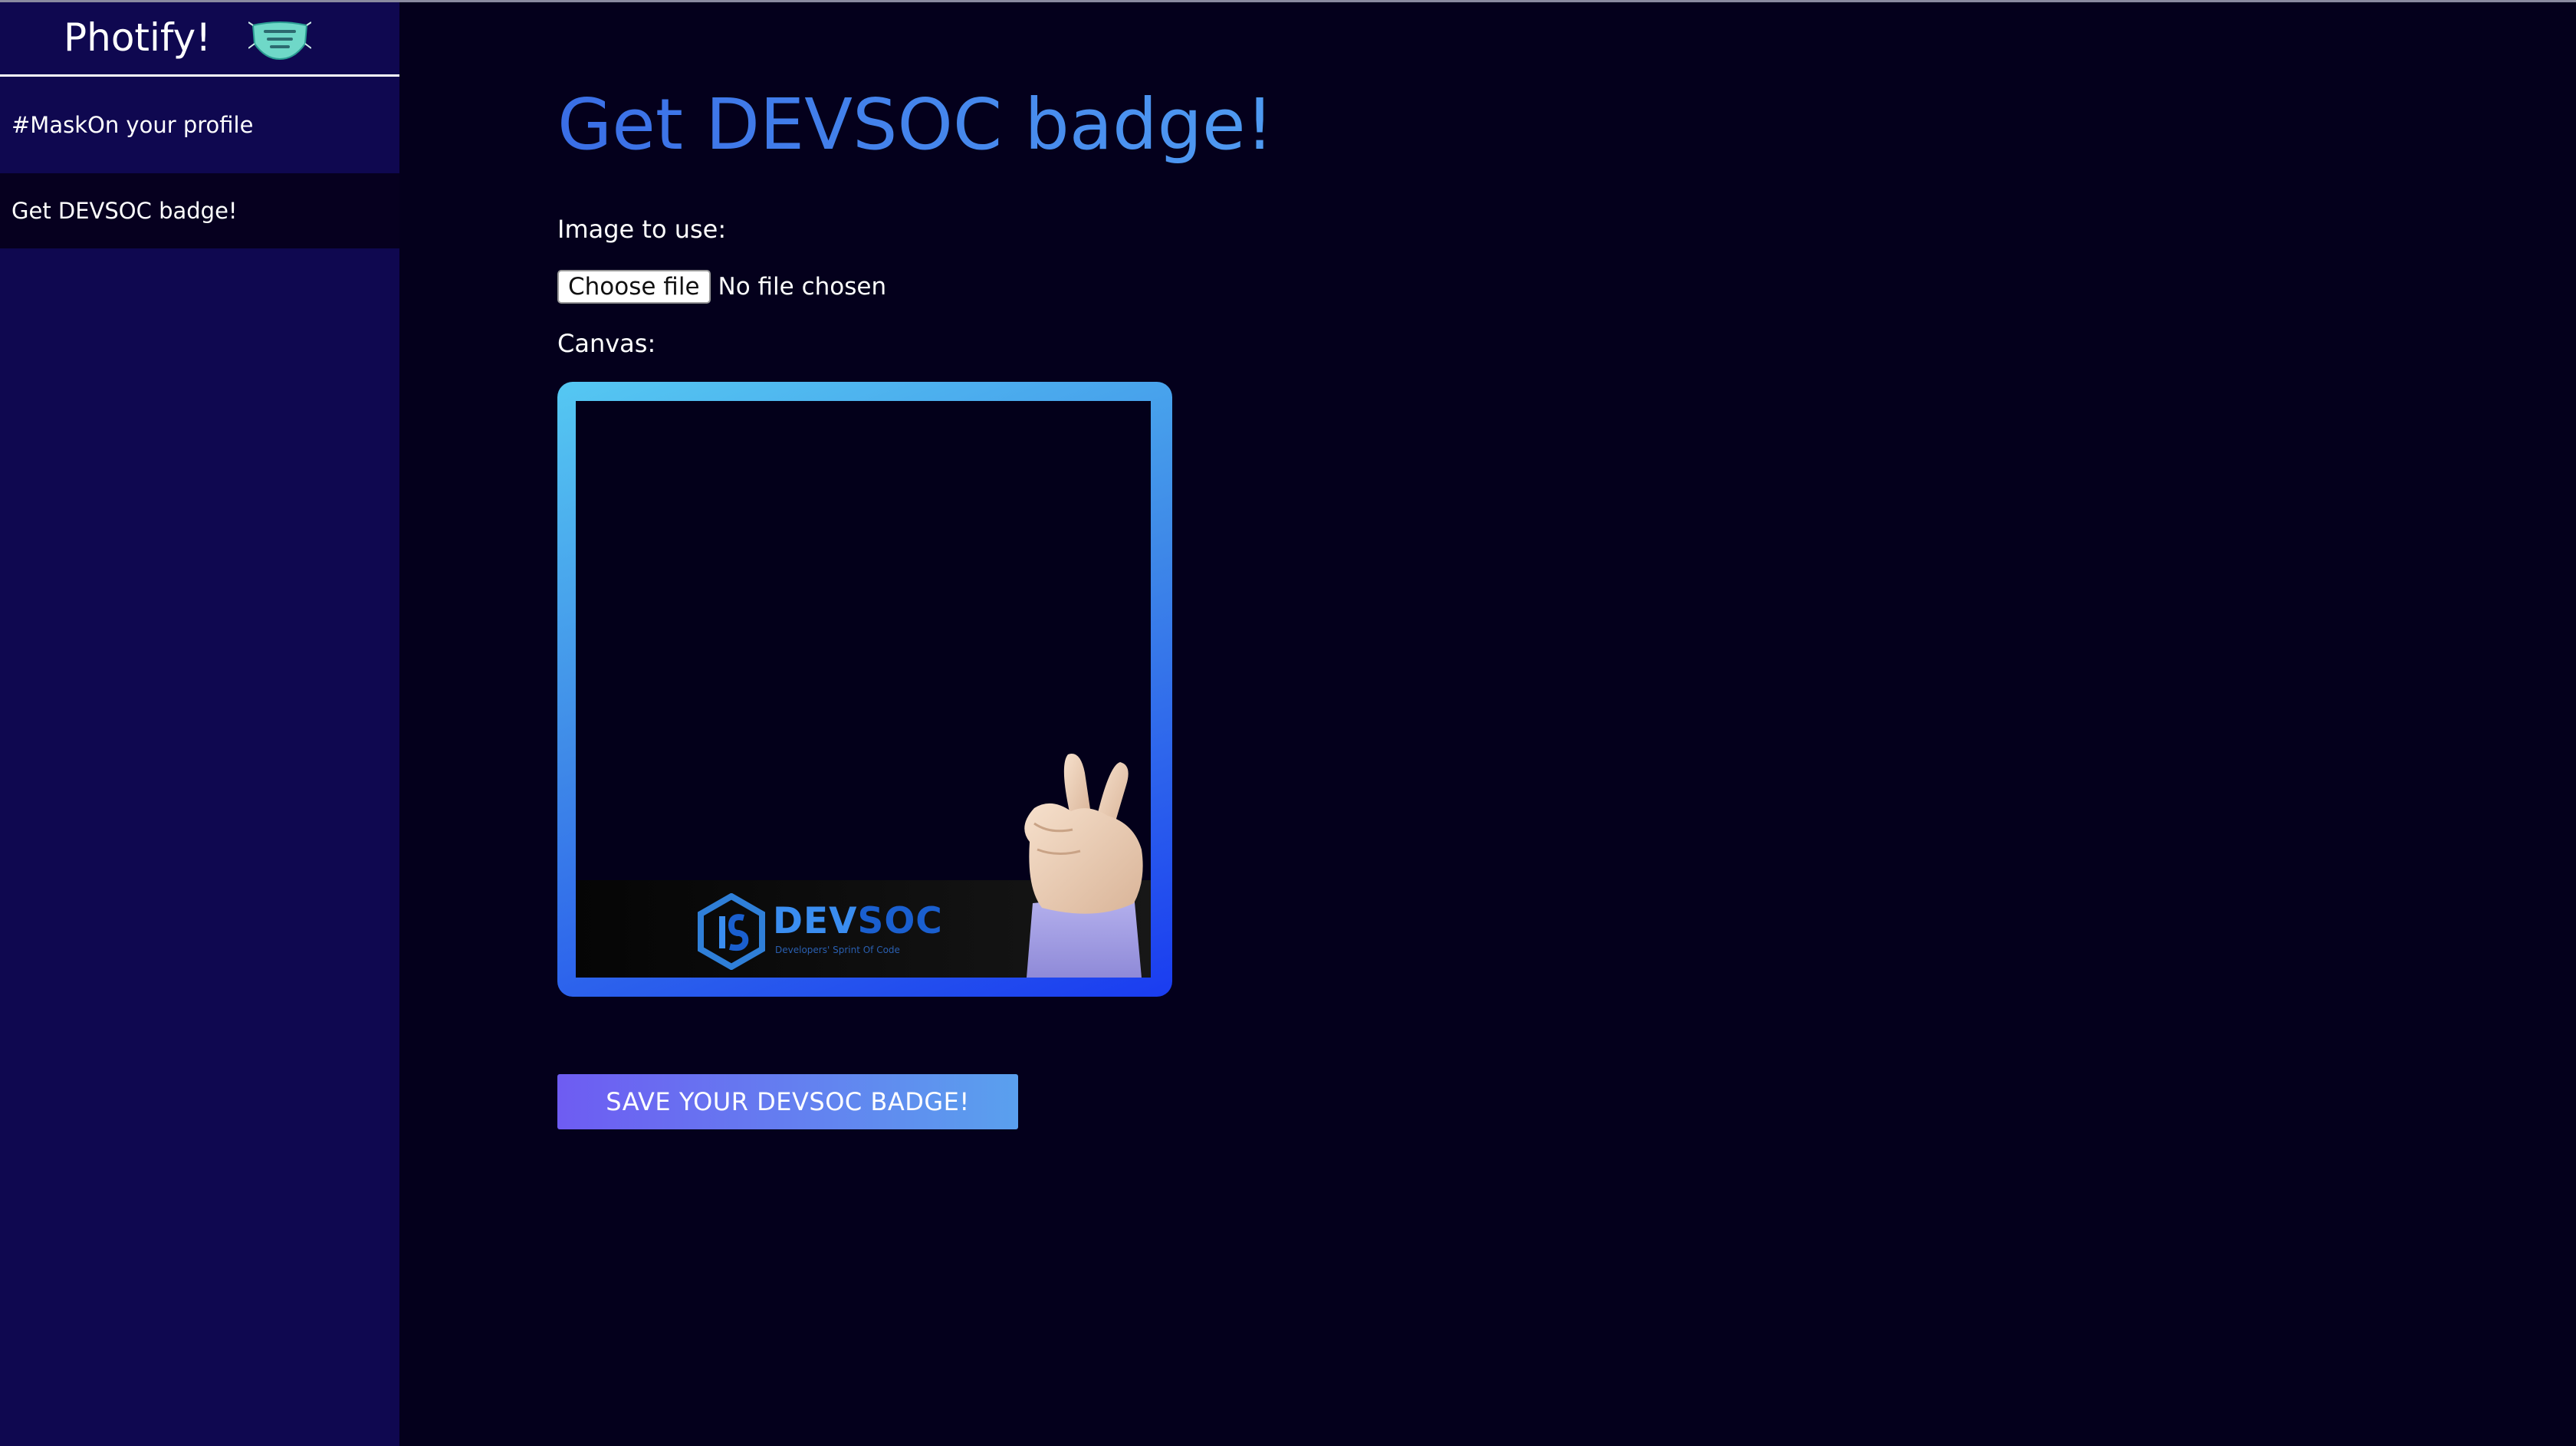 Image resolution: width=2576 pixels, height=1446 pixels. I want to click on badge-canvas: DEVSOC Developers' Sprint Of Code, so click(865, 689).